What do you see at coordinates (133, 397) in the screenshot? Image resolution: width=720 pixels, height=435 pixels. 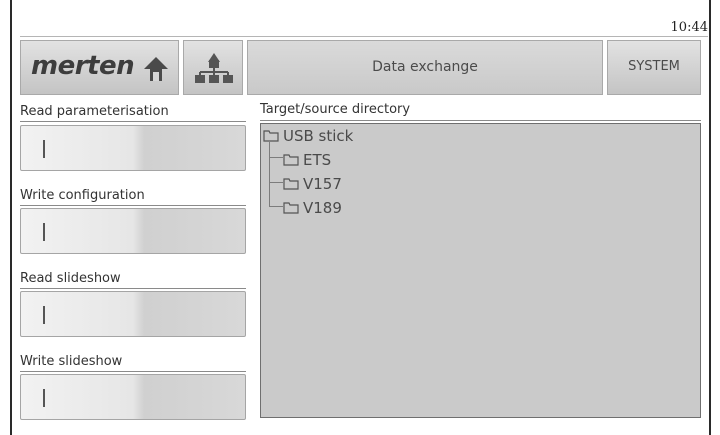 I see `write-slideshow-button` at bounding box center [133, 397].